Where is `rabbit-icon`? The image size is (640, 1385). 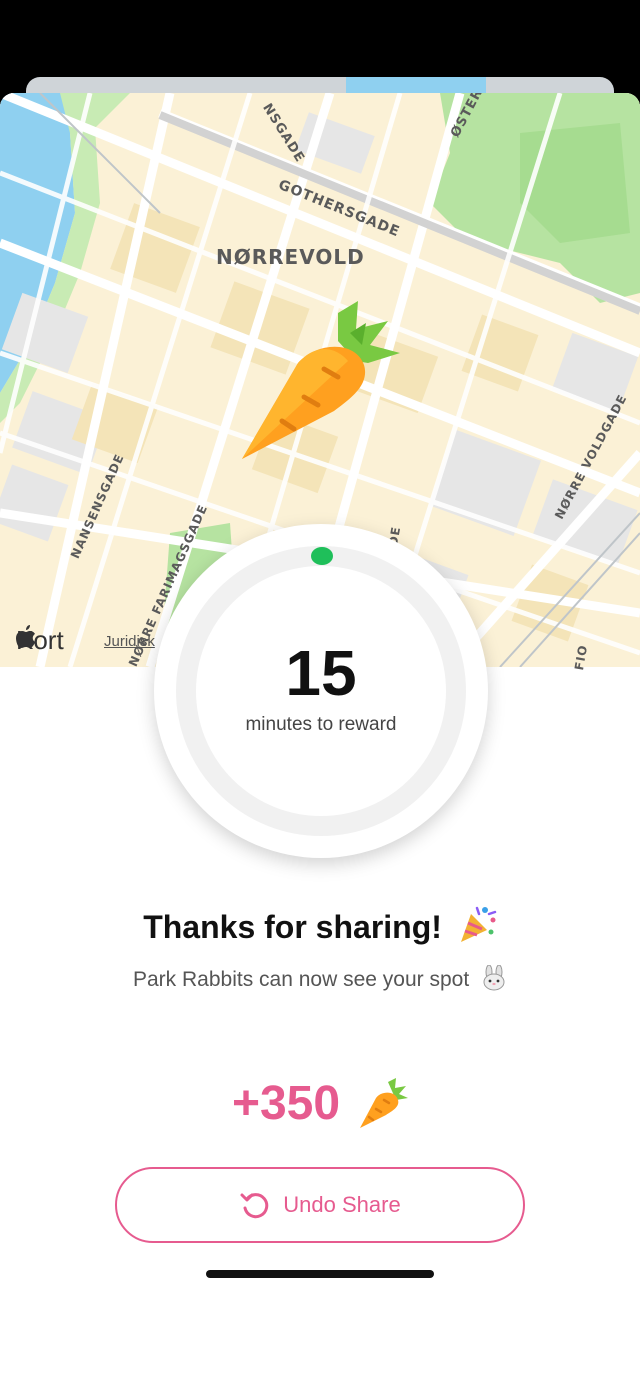
rabbit-icon is located at coordinates (494, 977).